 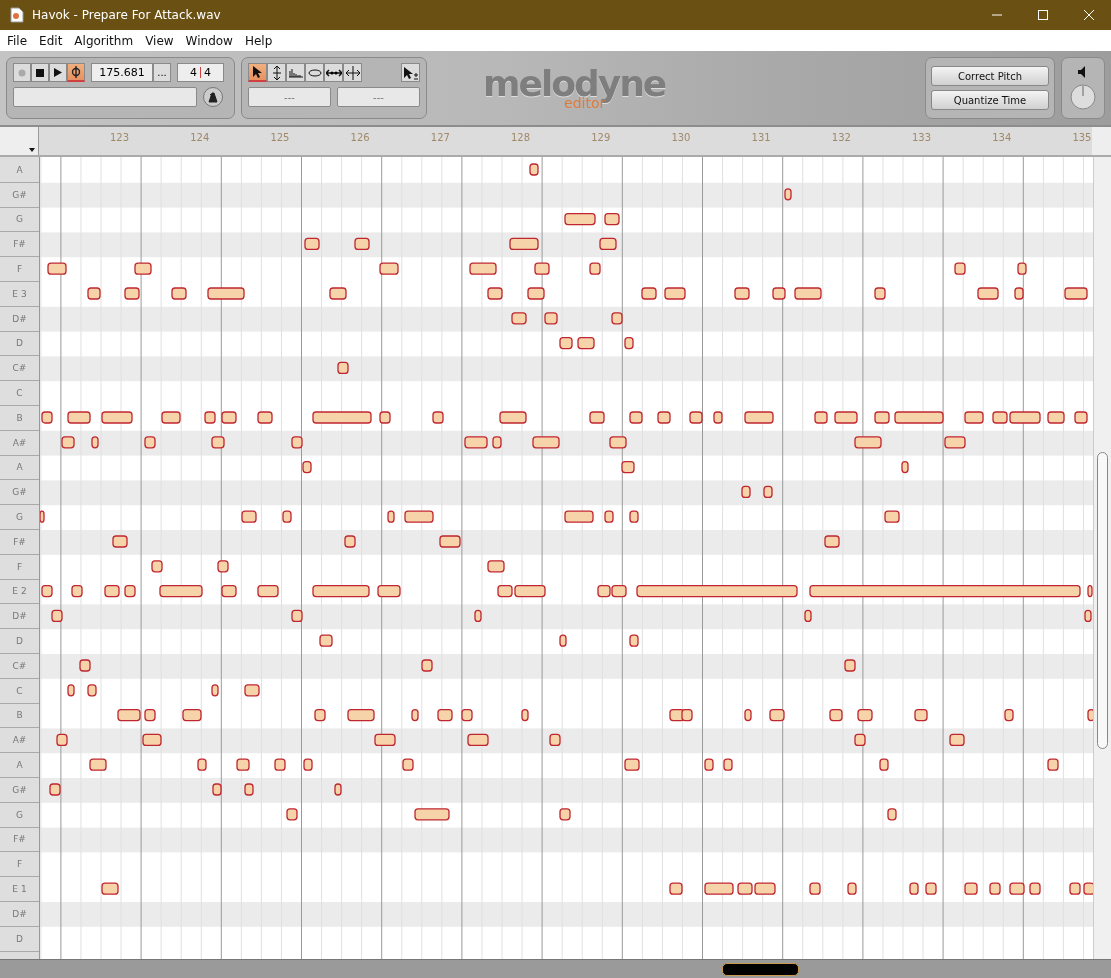 What do you see at coordinates (841, 137) in the screenshot?
I see `bar-number: 132` at bounding box center [841, 137].